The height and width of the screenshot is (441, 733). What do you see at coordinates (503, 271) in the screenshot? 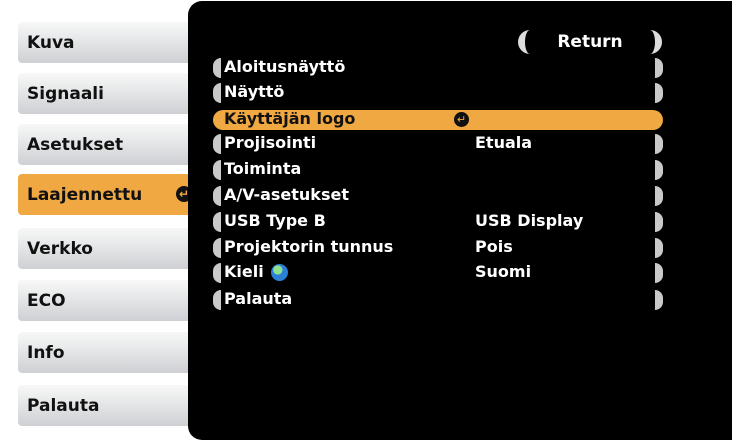
I see `menu-item-value: Suomi` at bounding box center [503, 271].